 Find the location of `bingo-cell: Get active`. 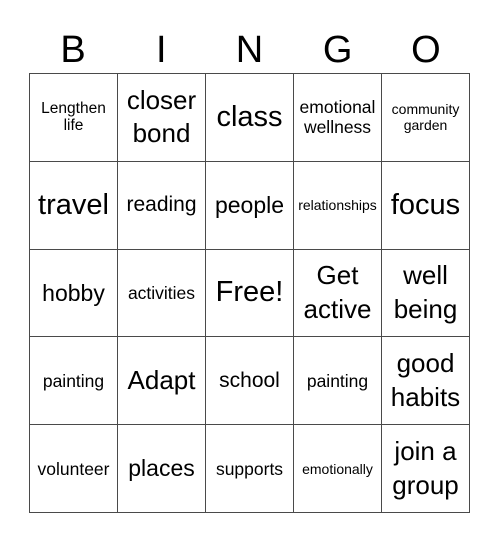

bingo-cell: Get active is located at coordinates (338, 293).